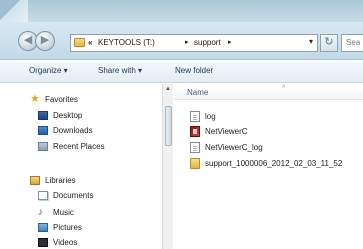 This screenshot has height=249, width=363. What do you see at coordinates (45, 41) in the screenshot?
I see `forward-button: ▶` at bounding box center [45, 41].